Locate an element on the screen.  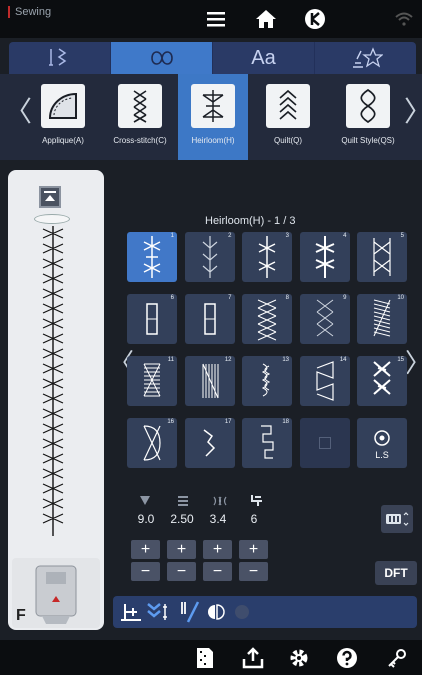
stitch-number: 1 is located at coordinates (172, 236).